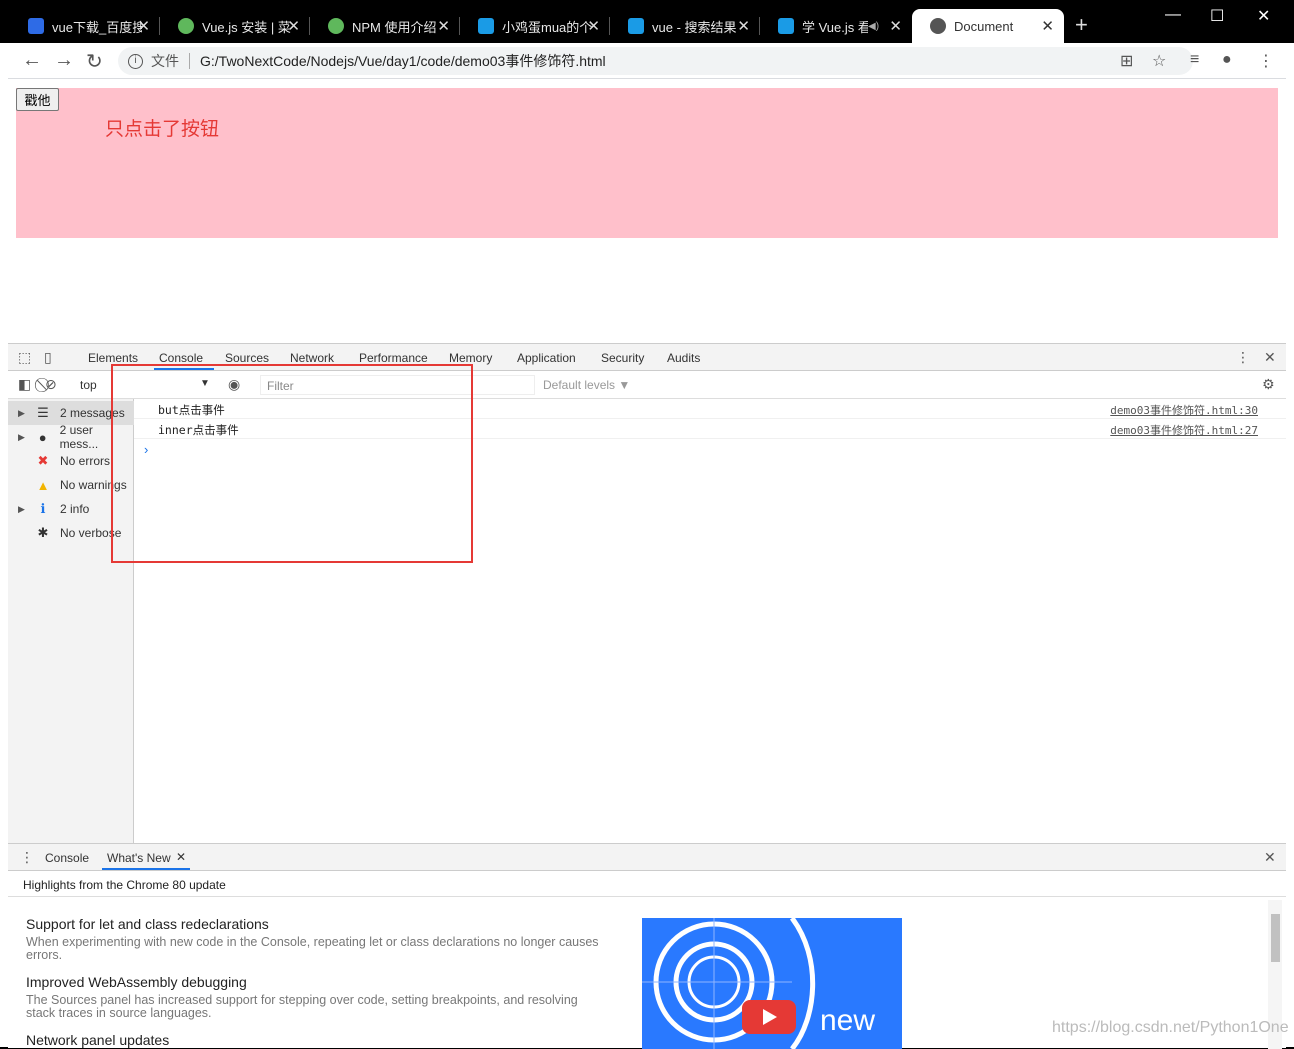 The width and height of the screenshot is (1294, 1049). I want to click on new-tab-button: +, so click(1081, 25).